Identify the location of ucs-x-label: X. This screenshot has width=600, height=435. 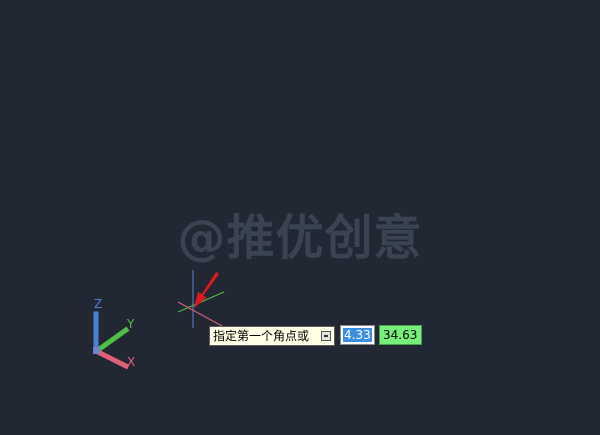
(131, 362).